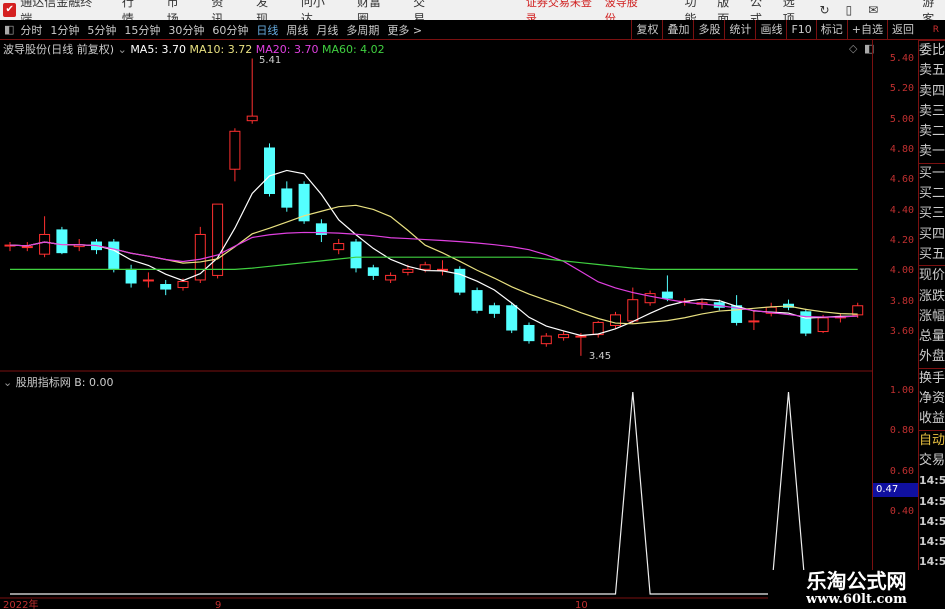 The height and width of the screenshot is (609, 945). I want to click on period-more: 更多 >, so click(404, 30).